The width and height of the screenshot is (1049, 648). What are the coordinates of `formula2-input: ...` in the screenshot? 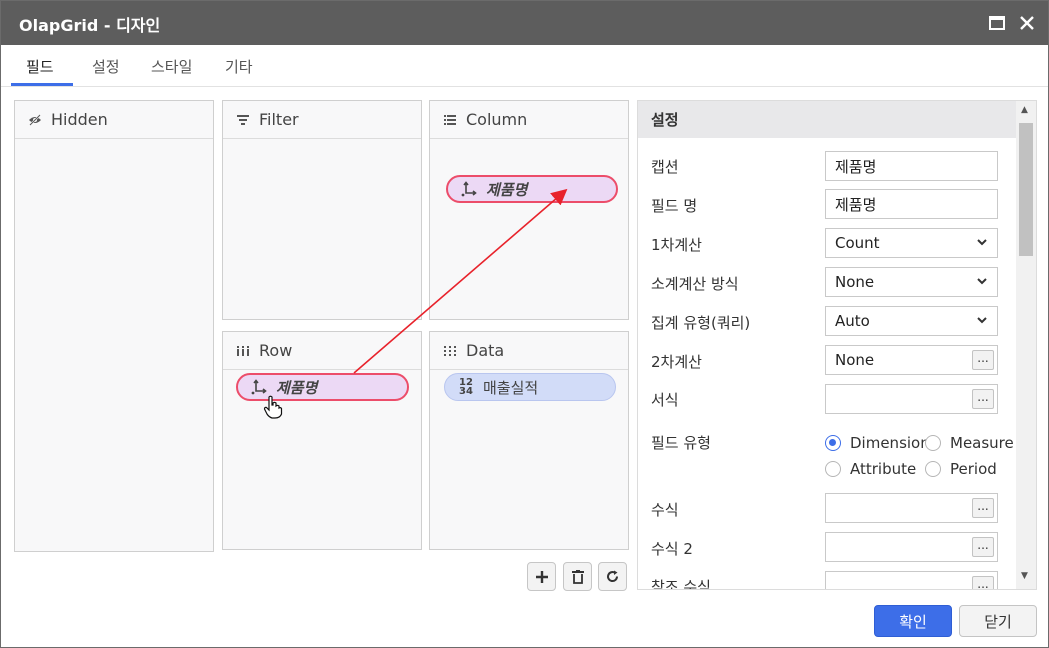 It's located at (911, 547).